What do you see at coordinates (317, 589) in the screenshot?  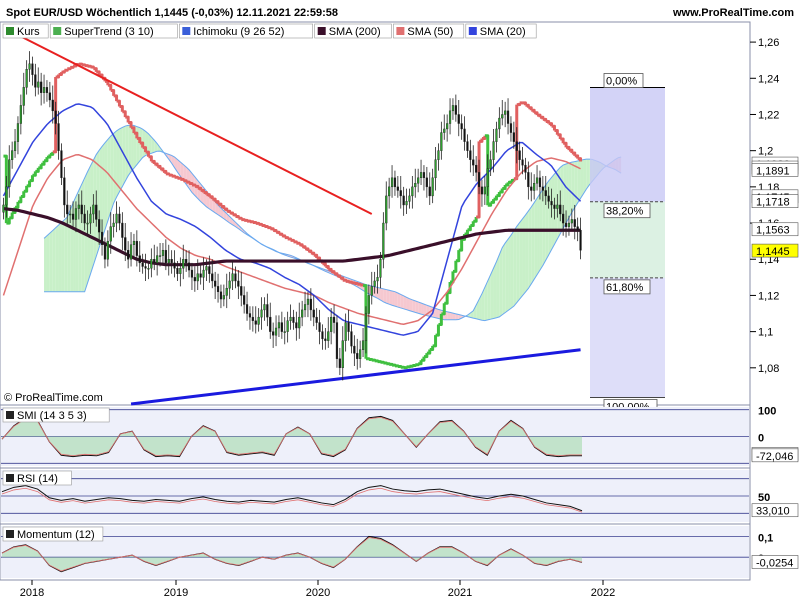 I see `x-axis: 2018 2019 2020 2021 2022` at bounding box center [317, 589].